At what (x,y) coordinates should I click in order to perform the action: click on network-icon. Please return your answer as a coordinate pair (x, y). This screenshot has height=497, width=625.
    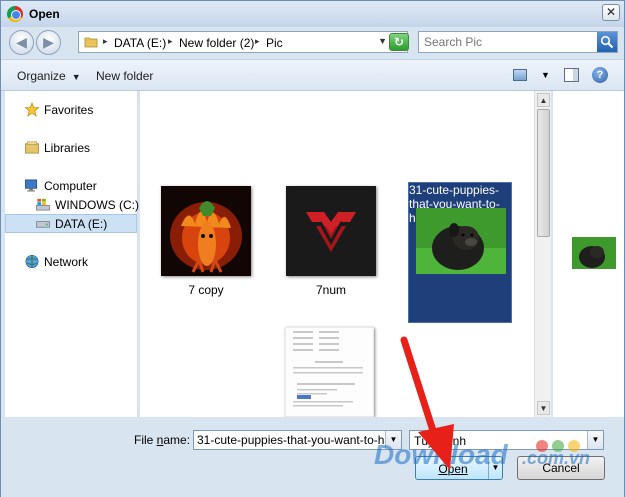
    Looking at the image, I should click on (32, 261).